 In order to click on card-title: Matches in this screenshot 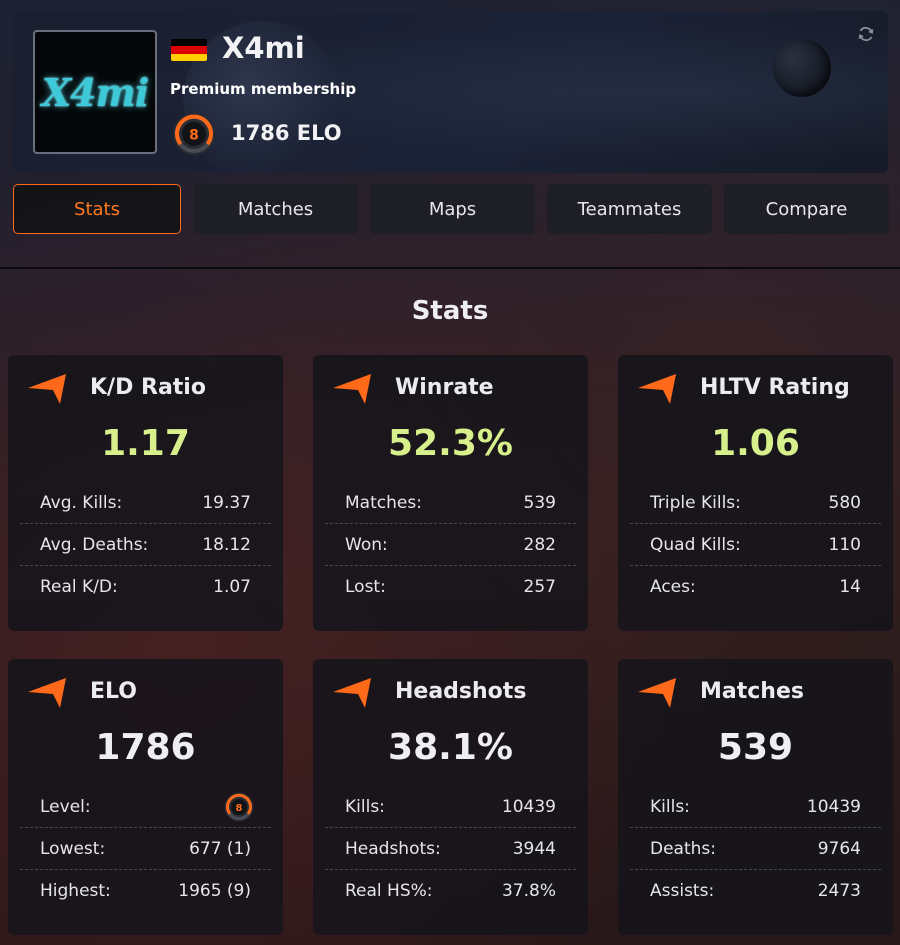, I will do `click(752, 691)`.